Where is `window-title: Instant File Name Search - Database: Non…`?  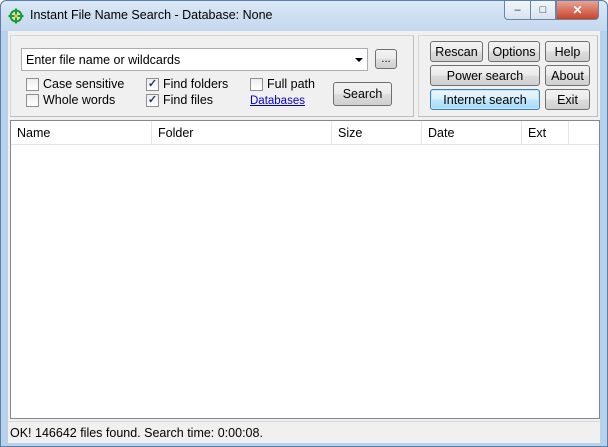 window-title: Instant File Name Search - Database: Non… is located at coordinates (151, 15).